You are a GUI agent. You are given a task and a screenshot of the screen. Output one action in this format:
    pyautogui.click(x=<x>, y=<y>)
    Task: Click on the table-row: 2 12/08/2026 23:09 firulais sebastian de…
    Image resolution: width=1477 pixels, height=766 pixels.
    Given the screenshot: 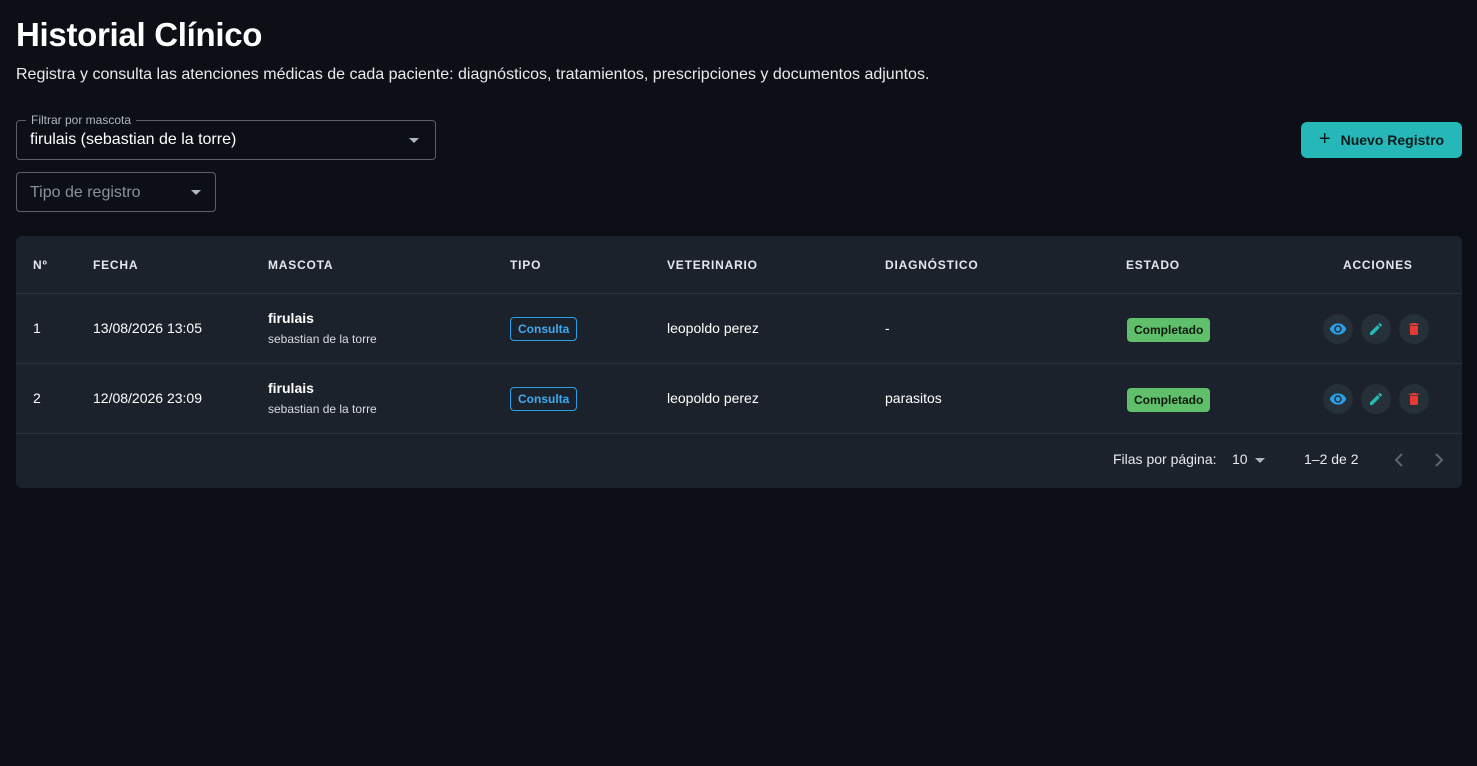 What is the action you would take?
    pyautogui.click(x=739, y=399)
    